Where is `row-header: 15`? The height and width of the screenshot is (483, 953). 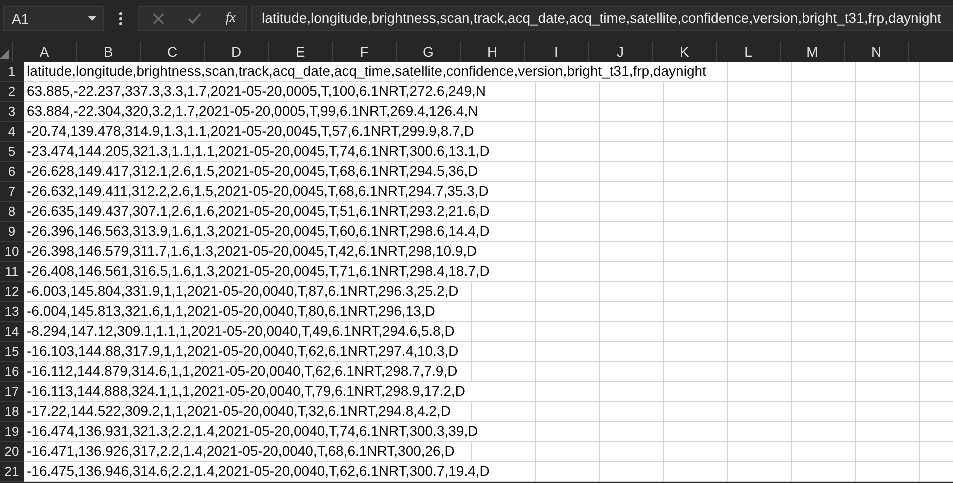
row-header: 15 is located at coordinates (12, 352).